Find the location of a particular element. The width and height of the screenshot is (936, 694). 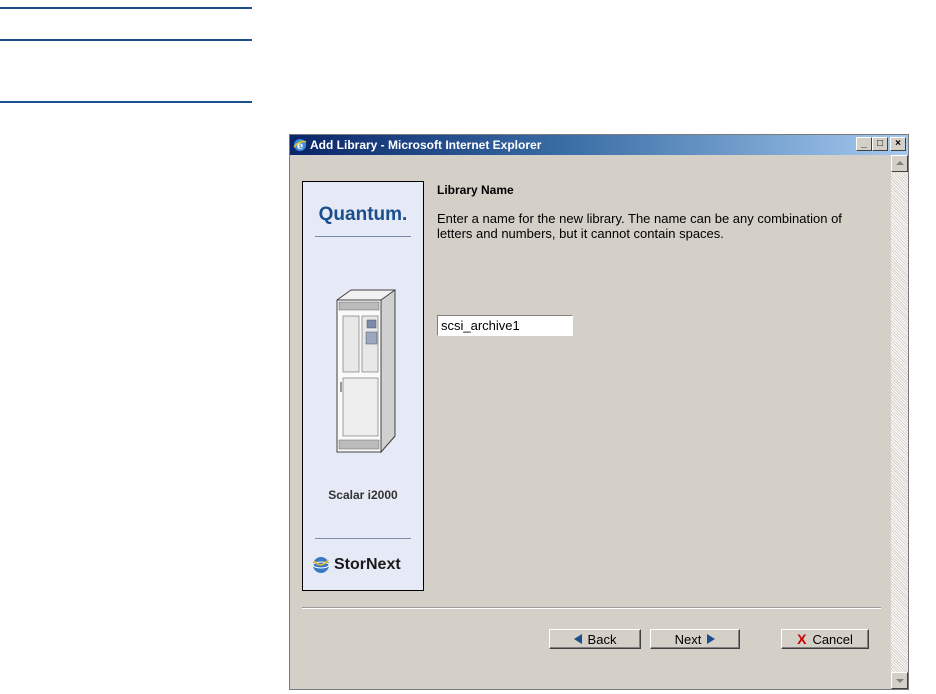

product-banner: Quantum. Scalar i2000 StorNext is located at coordinates (363, 386).